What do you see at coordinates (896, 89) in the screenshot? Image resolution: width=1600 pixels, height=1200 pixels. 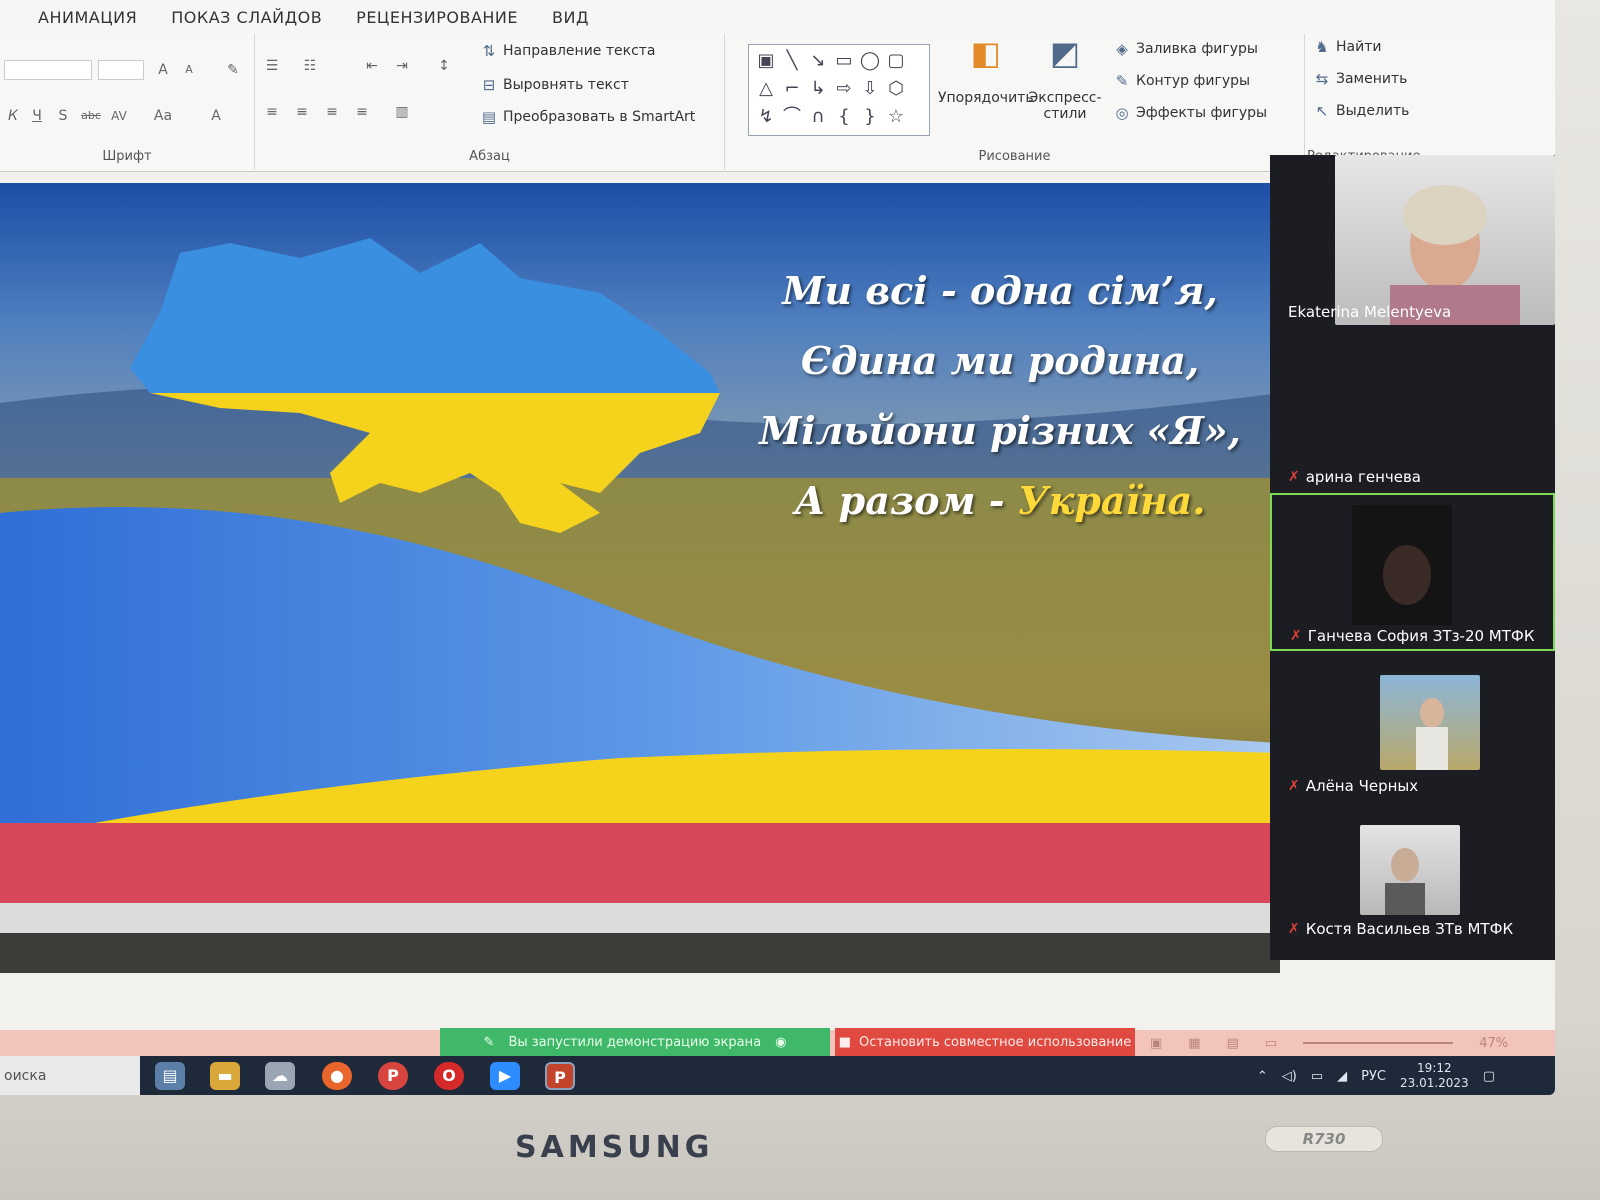 I see `flowchart-shape-icon: ⬡` at bounding box center [896, 89].